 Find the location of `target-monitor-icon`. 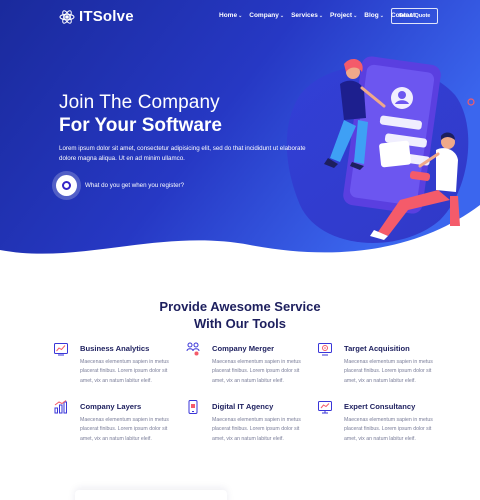

target-monitor-icon is located at coordinates (325, 349).